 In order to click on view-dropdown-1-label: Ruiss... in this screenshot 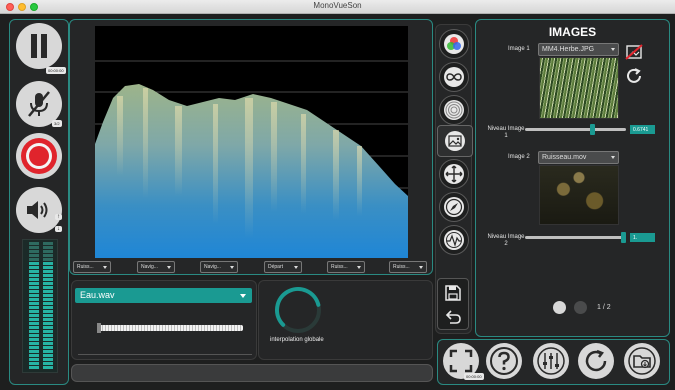, I will do `click(85, 267)`.